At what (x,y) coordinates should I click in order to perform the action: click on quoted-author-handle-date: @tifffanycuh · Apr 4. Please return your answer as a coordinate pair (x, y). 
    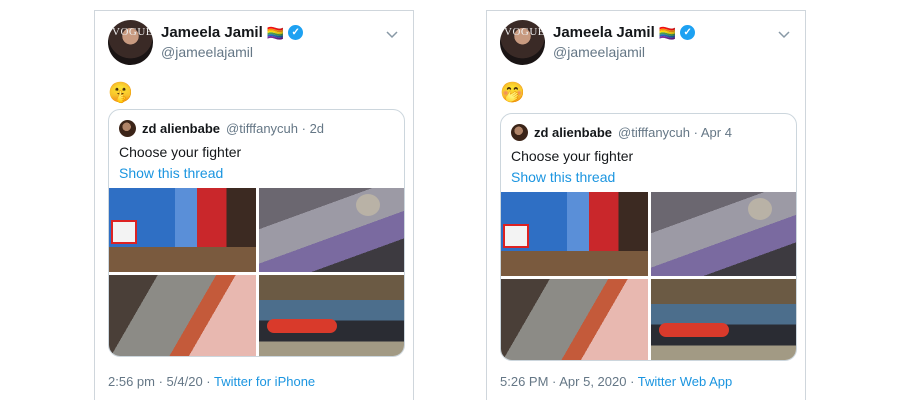
    Looking at the image, I should click on (675, 132).